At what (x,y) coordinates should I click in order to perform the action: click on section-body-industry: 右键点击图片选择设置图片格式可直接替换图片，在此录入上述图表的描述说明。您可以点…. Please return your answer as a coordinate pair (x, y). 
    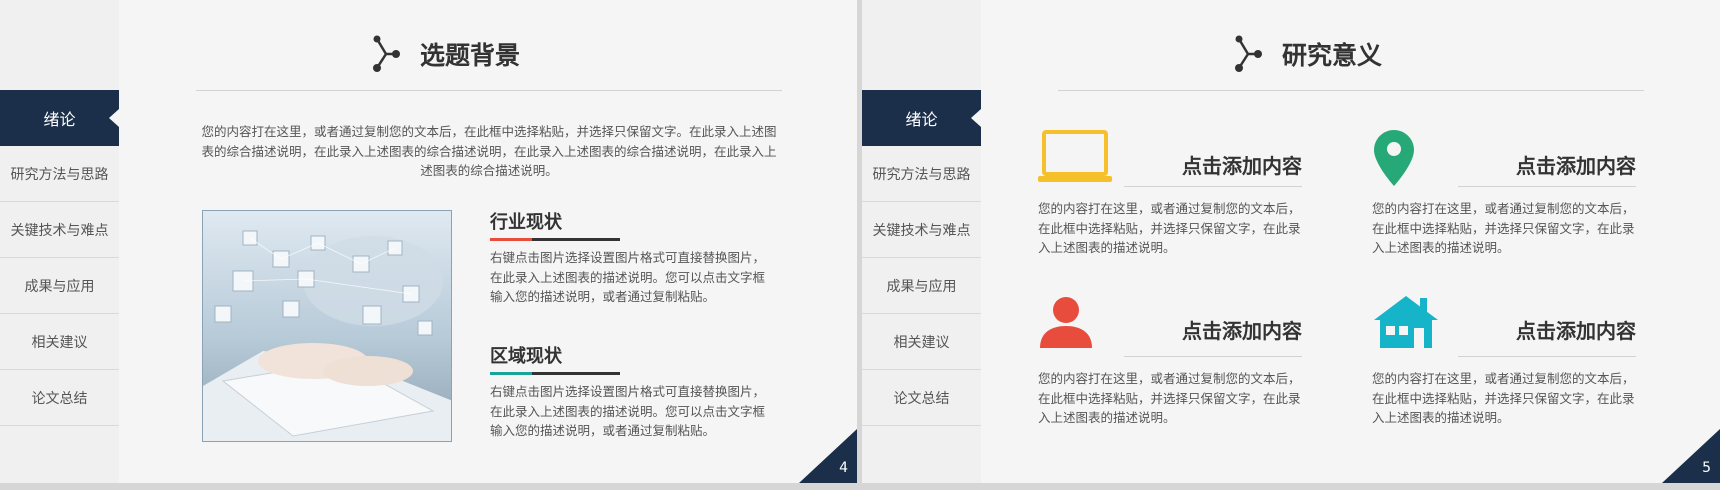
    Looking at the image, I should click on (628, 277).